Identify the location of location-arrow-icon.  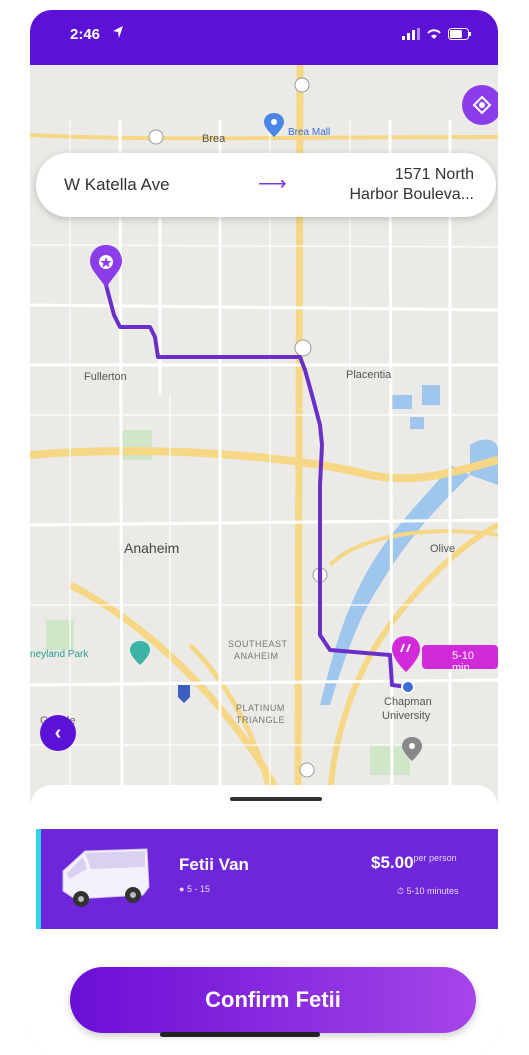
(118, 34).